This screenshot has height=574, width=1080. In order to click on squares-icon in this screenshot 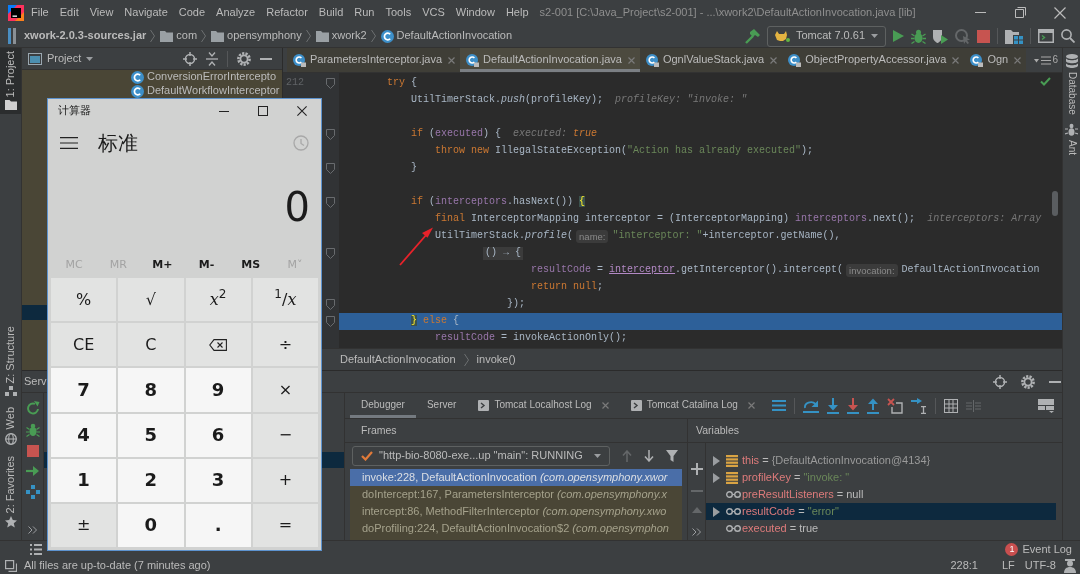, I will do `click(11, 566)`.